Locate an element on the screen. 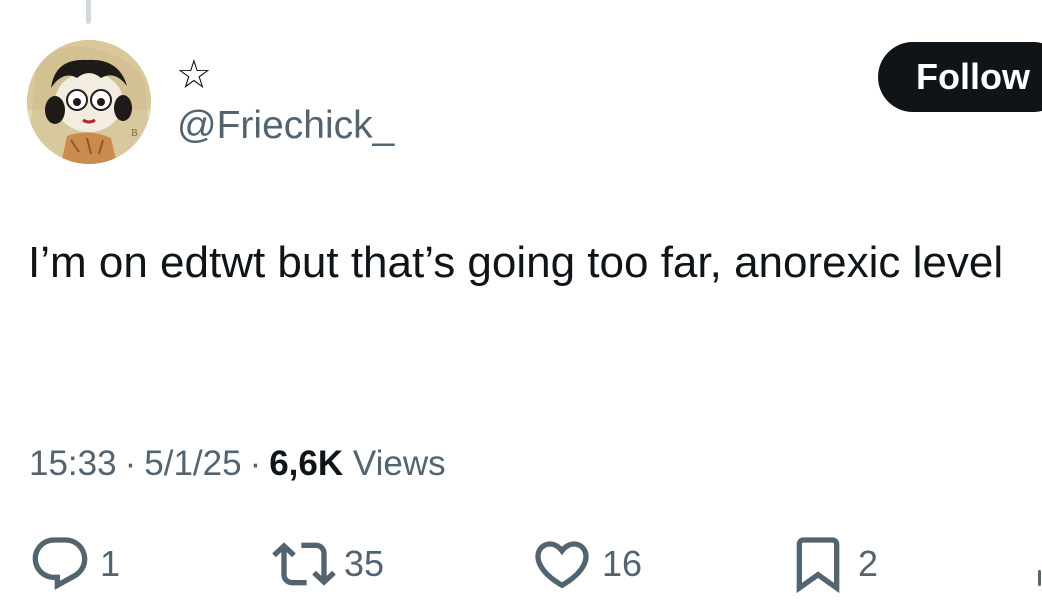 The width and height of the screenshot is (1042, 609). tweet-metadata: 15:33 · 5/1/25 · 6,6K Views is located at coordinates (237, 464).